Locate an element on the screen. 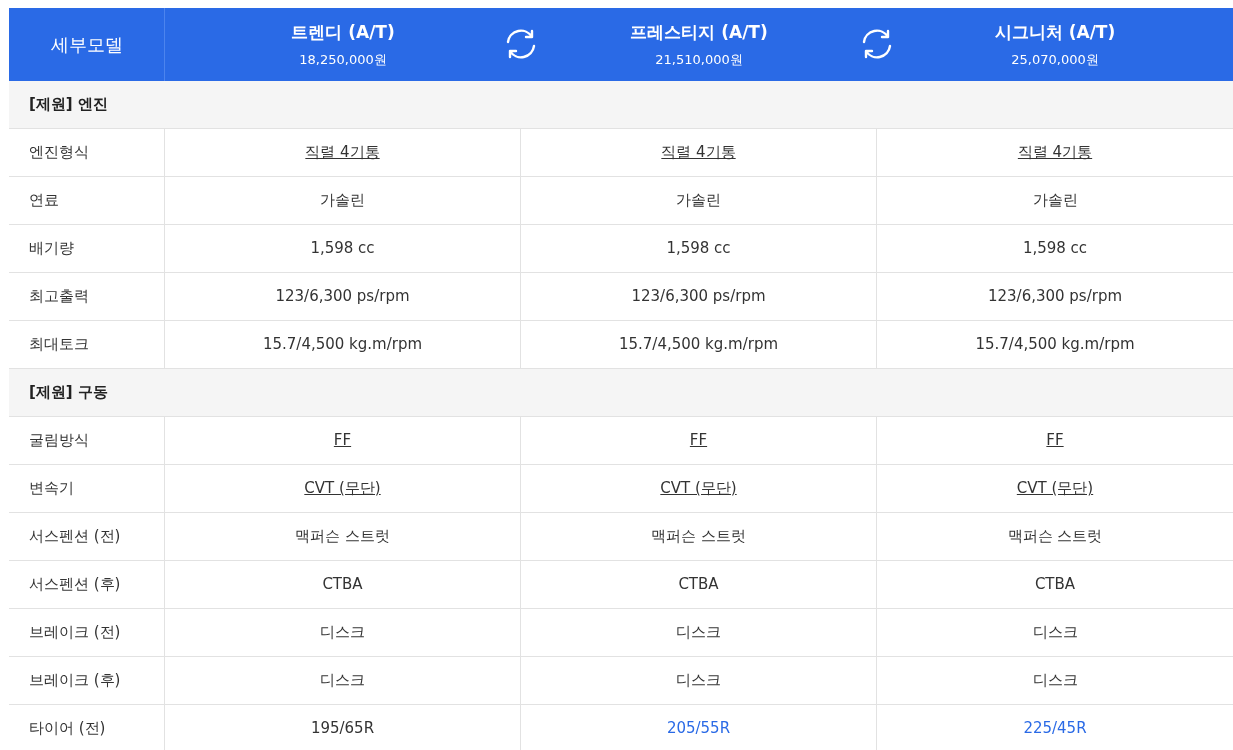 Image resolution: width=1233 pixels, height=750 pixels. row-label: 최고출력 is located at coordinates (59, 297).